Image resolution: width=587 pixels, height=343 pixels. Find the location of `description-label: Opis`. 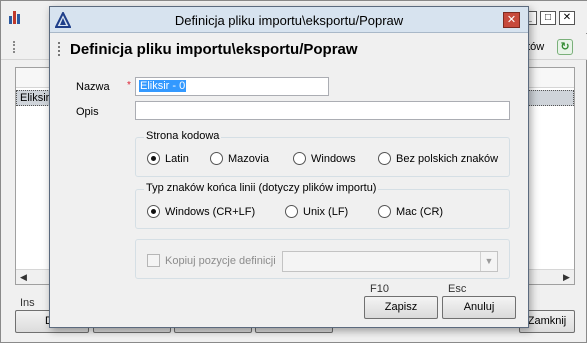

description-label: Opis is located at coordinates (87, 112).